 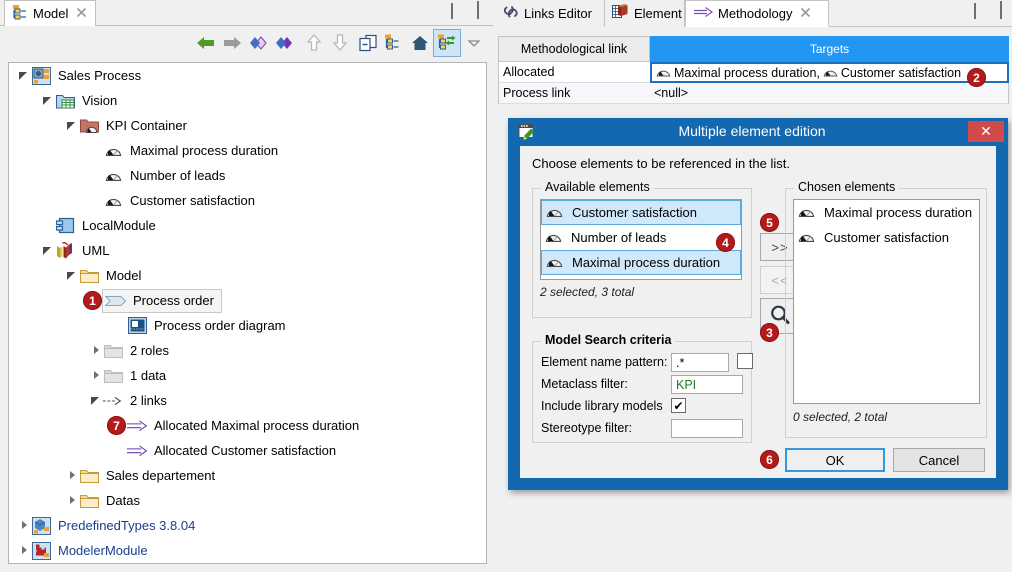 I want to click on tree-item: ModelerModule, so click(x=247, y=550).